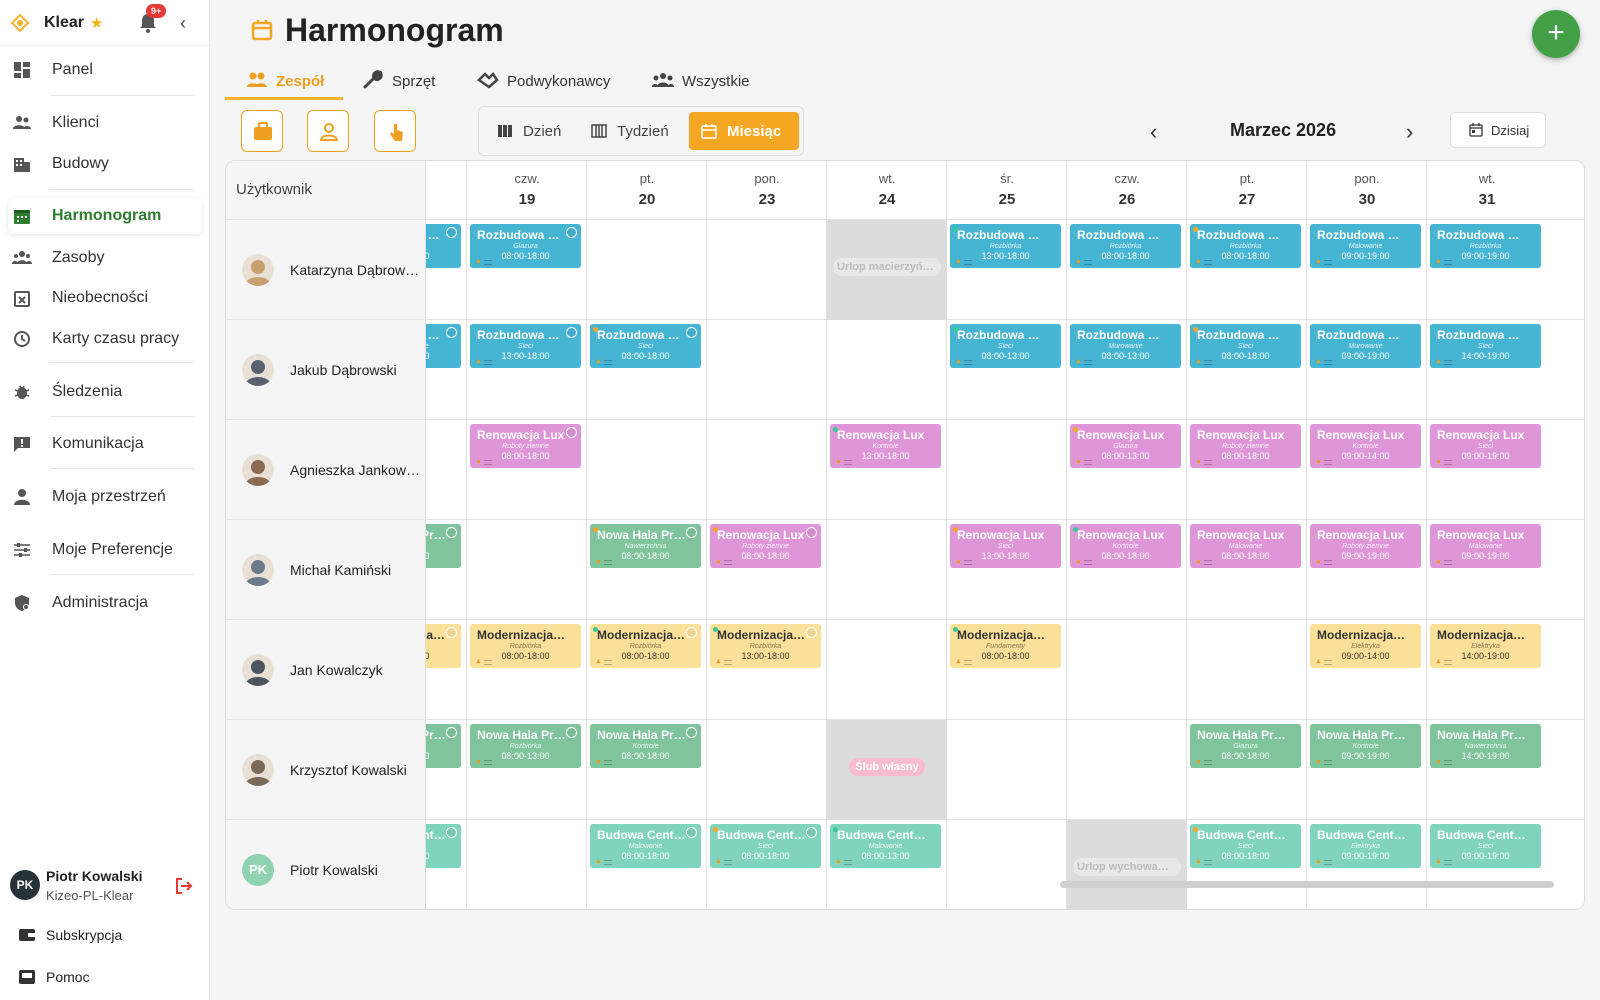 The width and height of the screenshot is (1600, 1000). Describe the element at coordinates (882, 835) in the screenshot. I see `assignment-title: Budowa Centrum` at that location.